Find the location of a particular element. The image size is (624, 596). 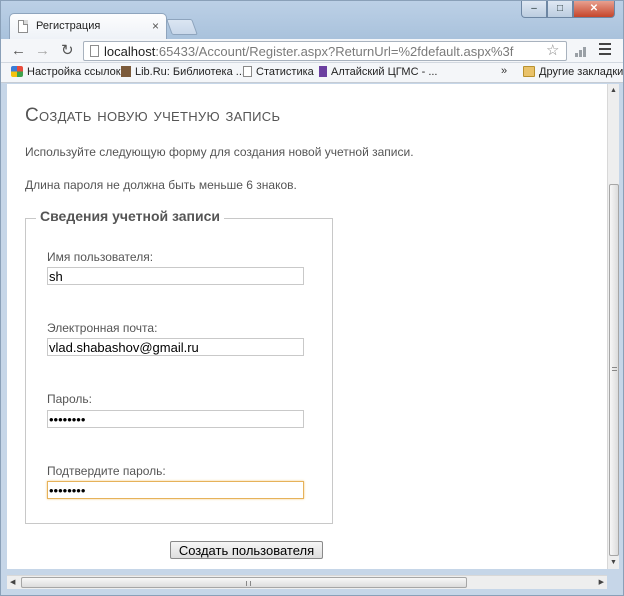

vertical-scrollbar: ▲ ▼ is located at coordinates (613, 326).